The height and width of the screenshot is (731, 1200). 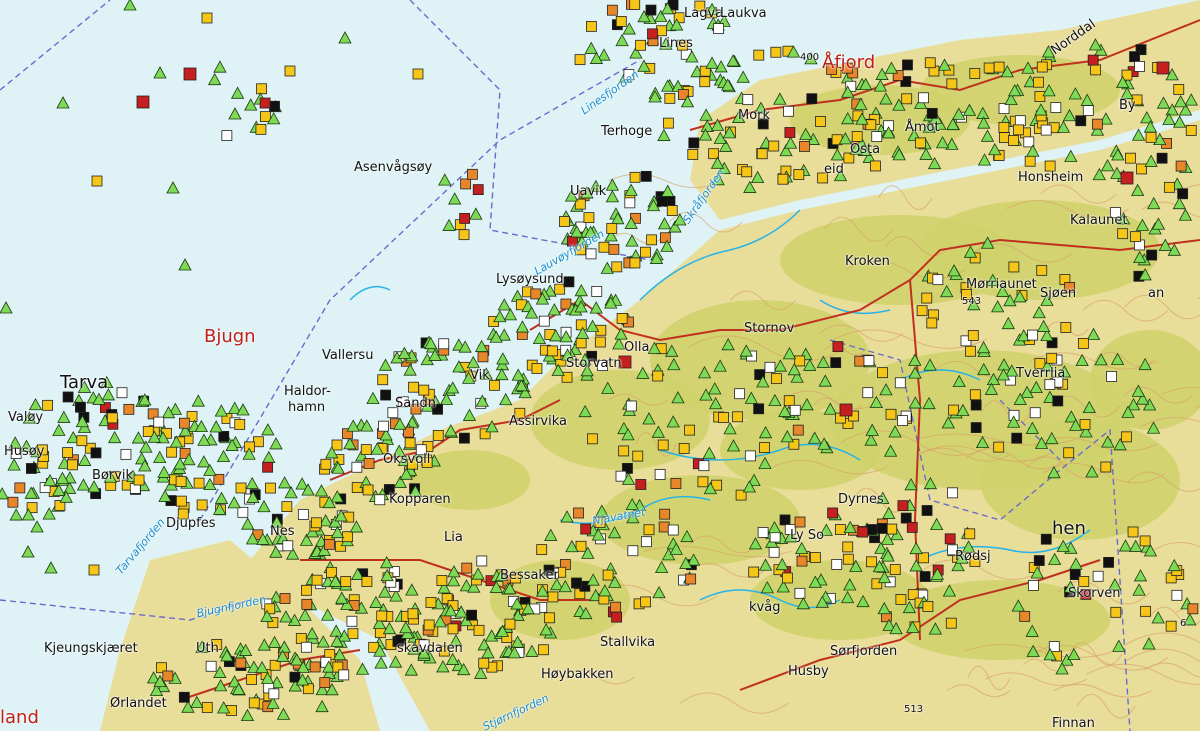 What do you see at coordinates (1069, 528) in the screenshot?
I see `place-label-hen: hen` at bounding box center [1069, 528].